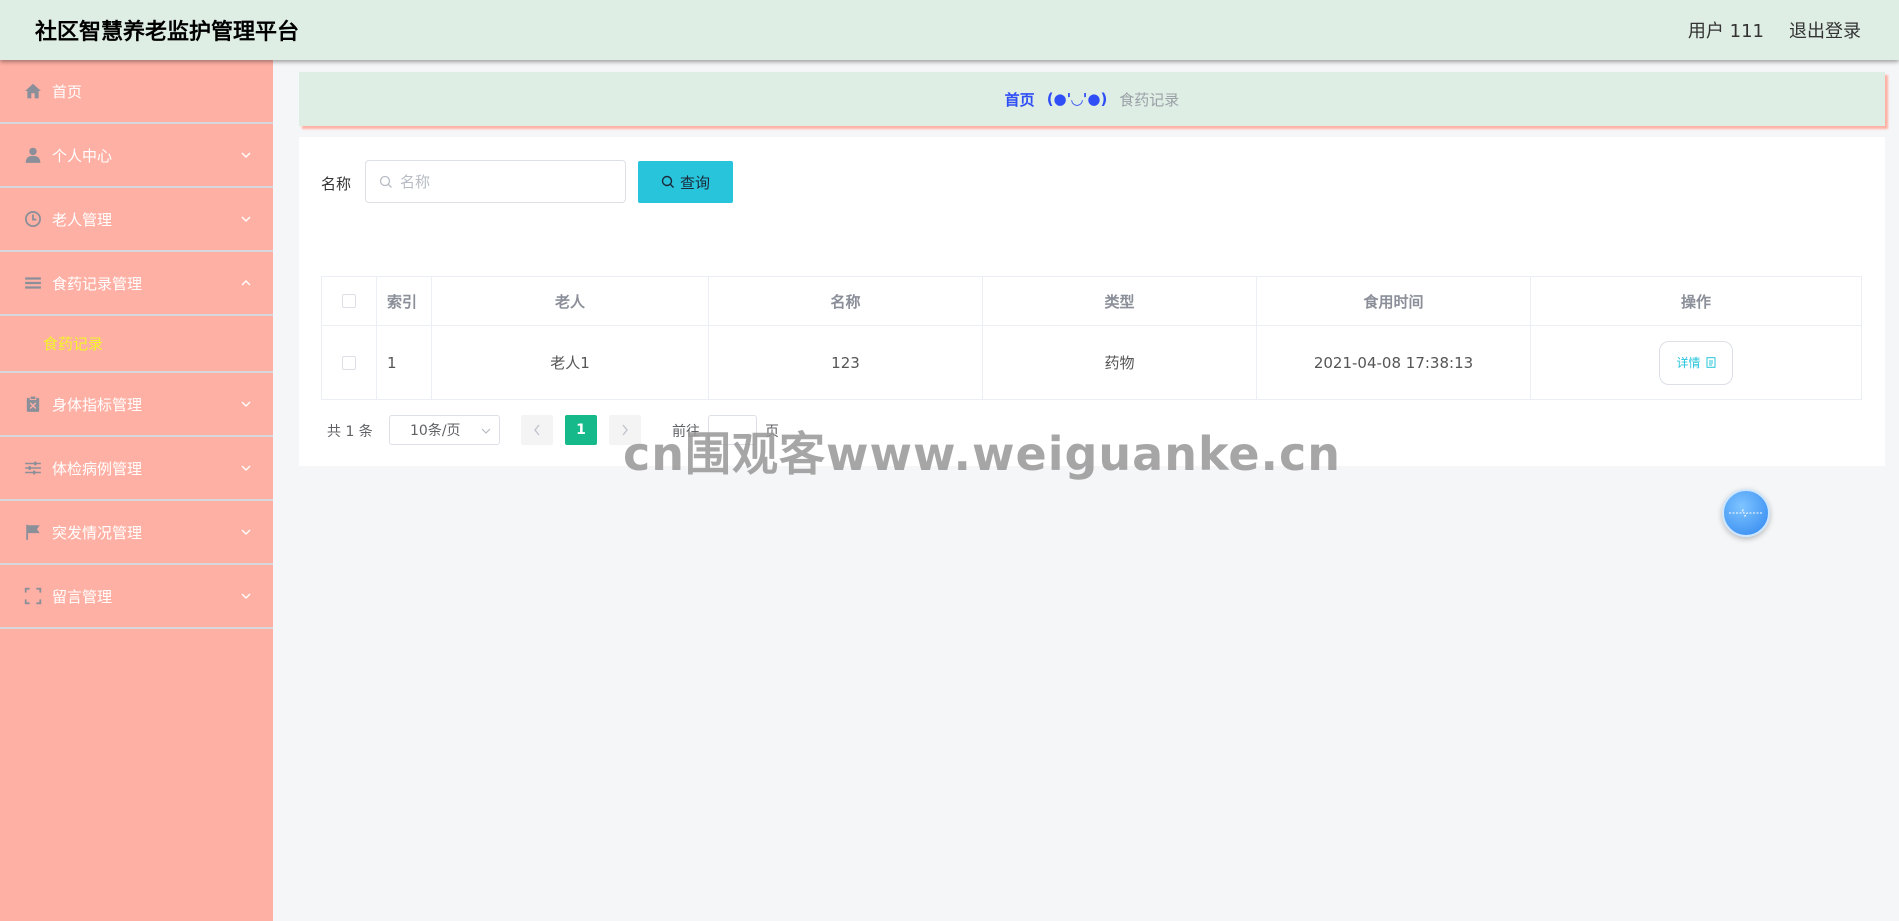 Image resolution: width=1899 pixels, height=921 pixels. Describe the element at coordinates (67, 91) in the screenshot. I see `sidebar-item-label: 首页` at that location.